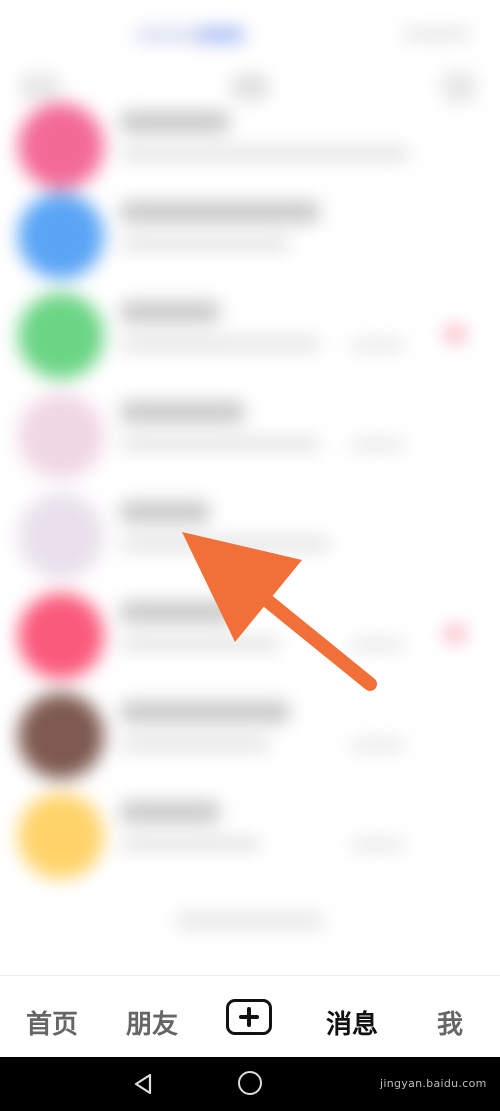 This screenshot has width=500, height=1111. I want to click on status-icons, so click(437, 34).